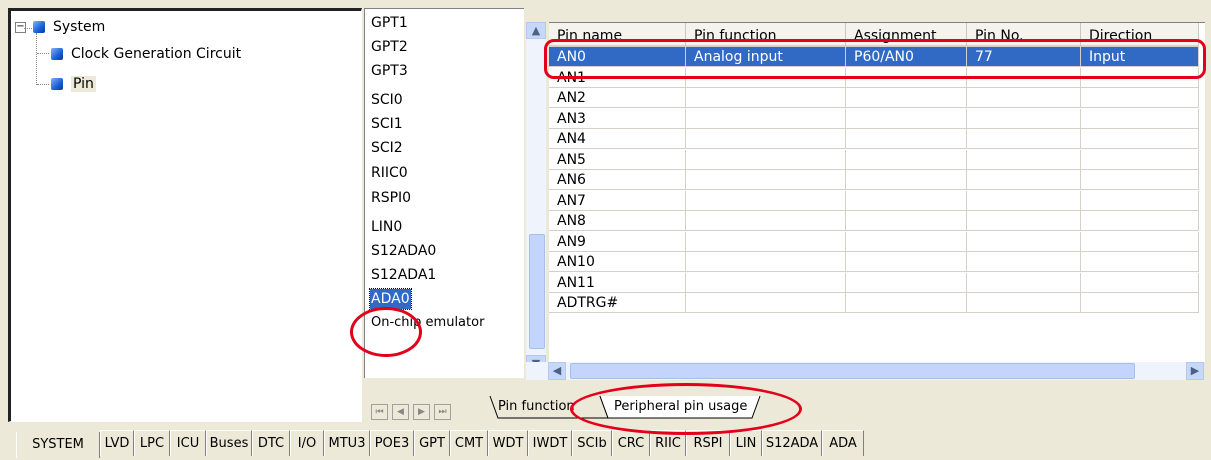 Image resolution: width=1211 pixels, height=460 pixels. I want to click on tab-icu: ICU, so click(188, 443).